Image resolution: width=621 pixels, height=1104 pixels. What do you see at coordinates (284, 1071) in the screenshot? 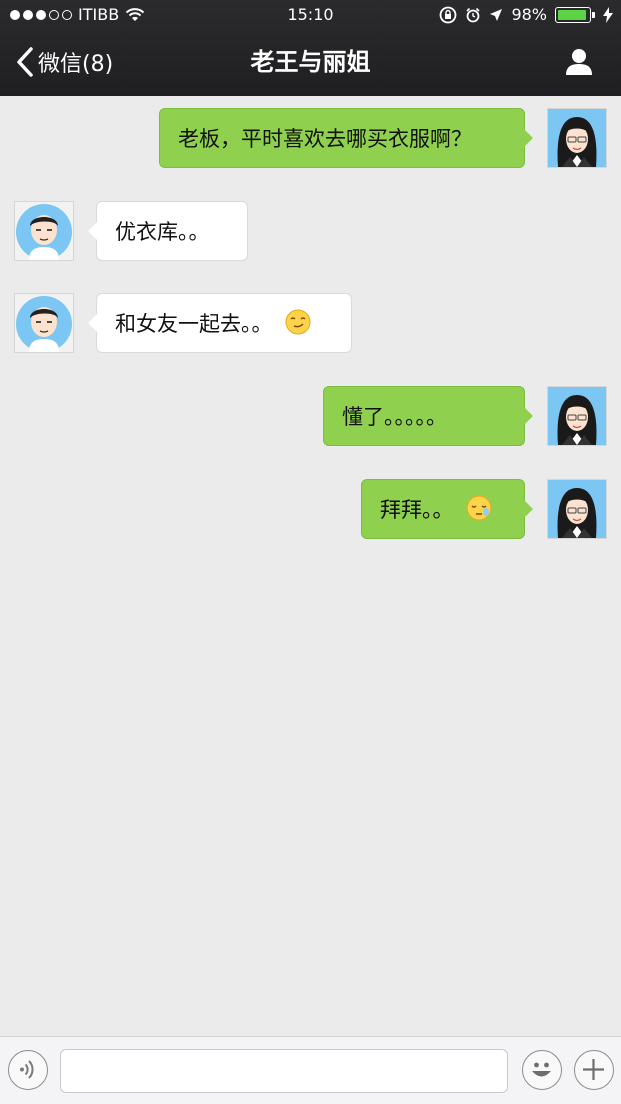
I see `message-input` at bounding box center [284, 1071].